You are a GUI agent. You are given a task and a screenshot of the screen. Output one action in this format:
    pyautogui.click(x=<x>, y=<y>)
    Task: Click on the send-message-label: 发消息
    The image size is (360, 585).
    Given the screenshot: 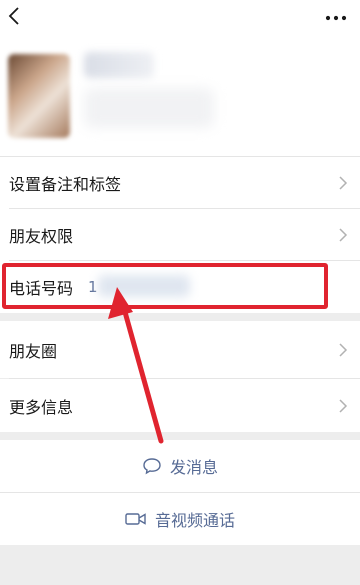 What is the action you would take?
    pyautogui.click(x=193, y=467)
    